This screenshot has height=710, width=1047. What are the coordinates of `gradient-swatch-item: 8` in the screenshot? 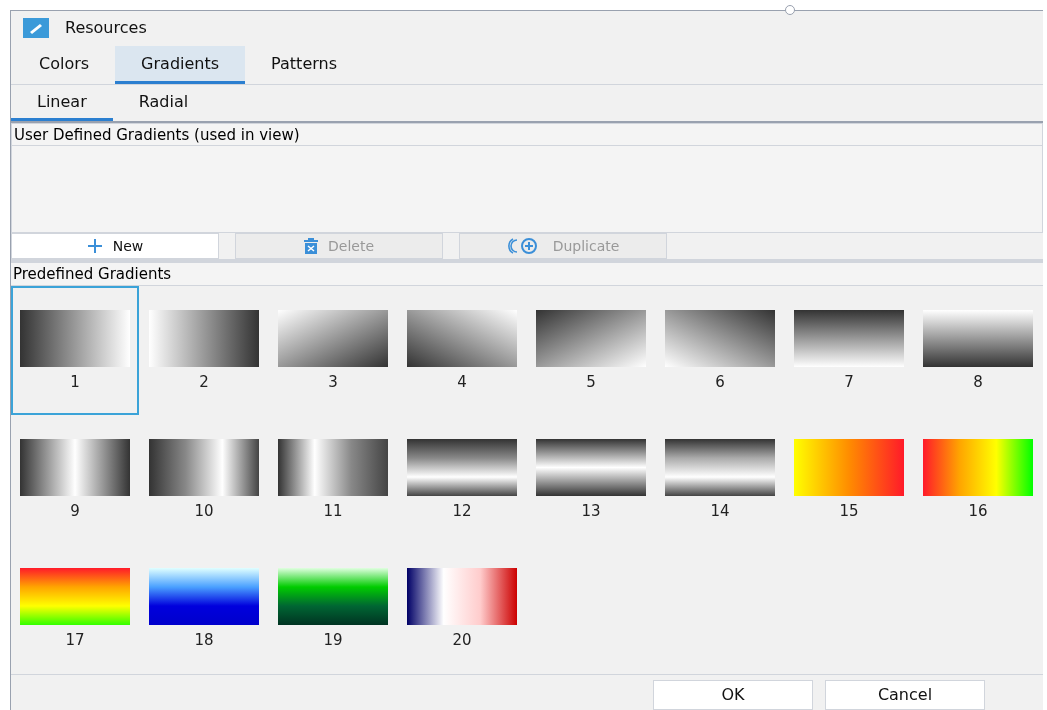 It's located at (978, 351).